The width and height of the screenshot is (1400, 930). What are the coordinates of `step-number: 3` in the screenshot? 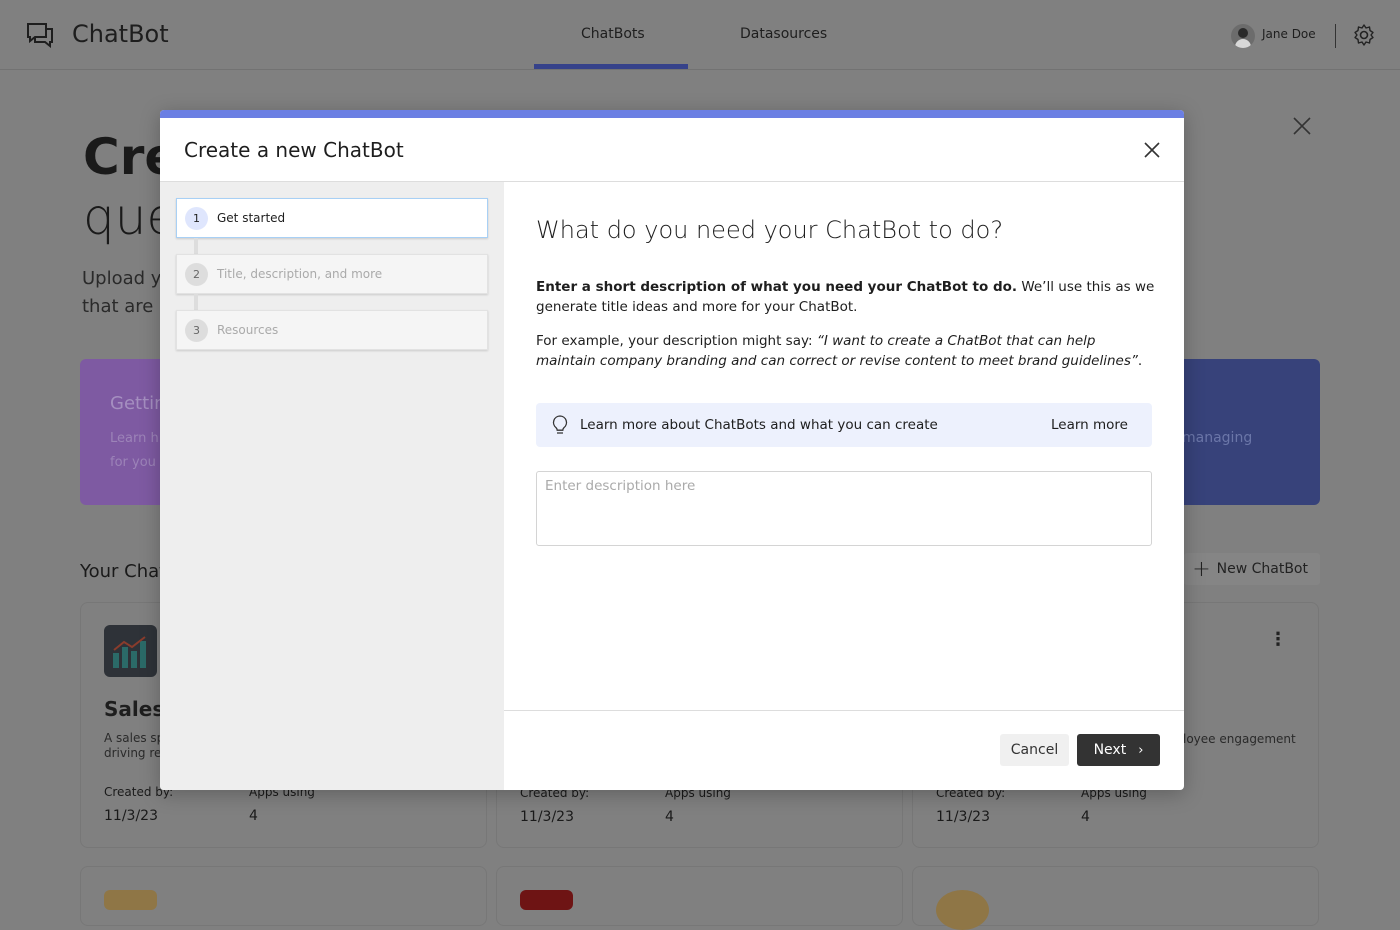 It's located at (196, 330).